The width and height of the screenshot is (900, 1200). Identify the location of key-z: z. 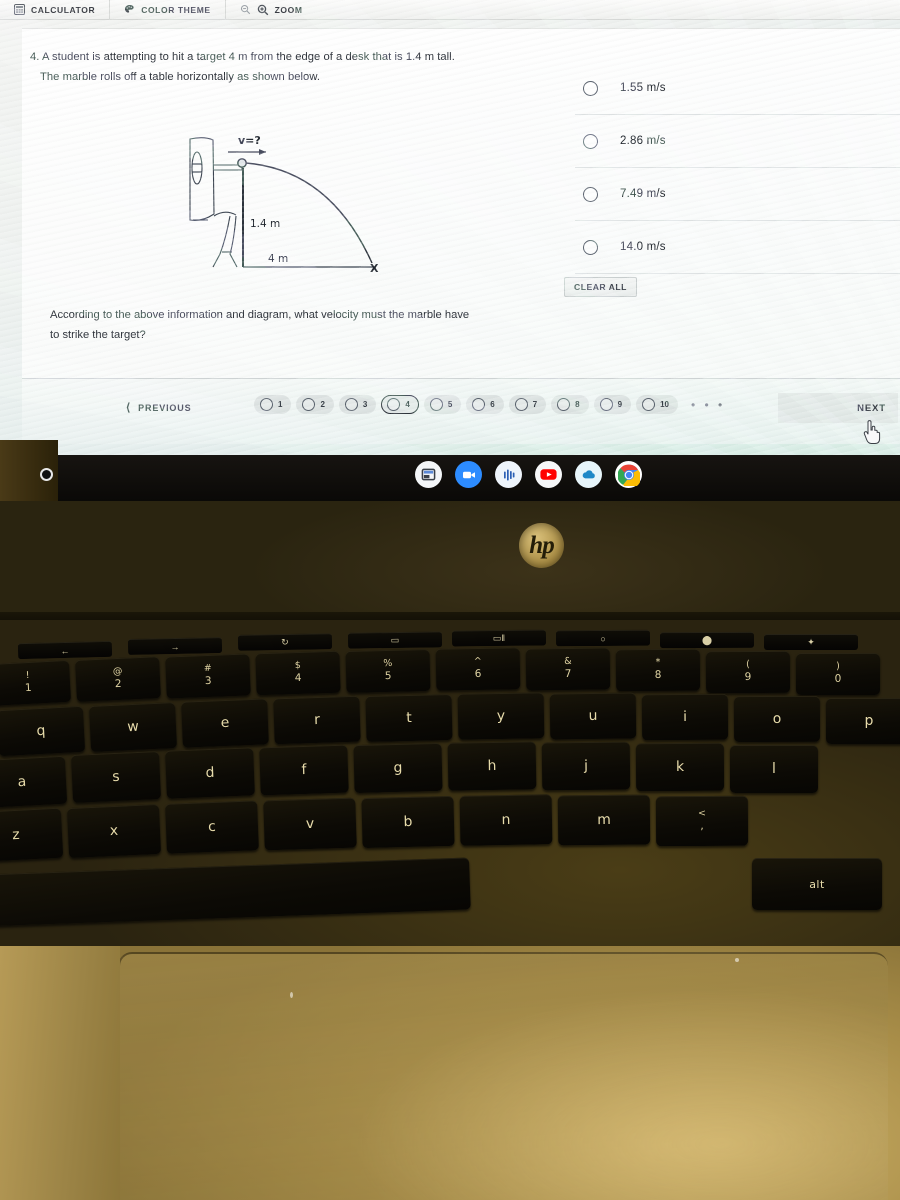
(32, 835).